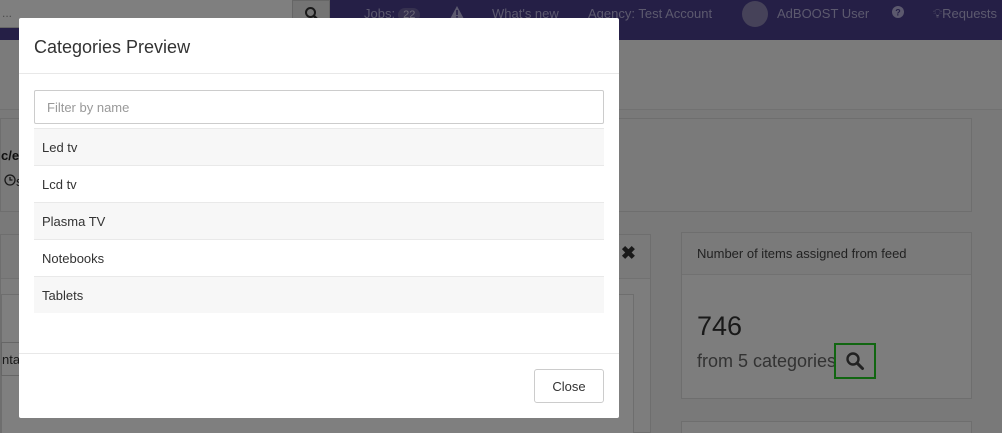 This screenshot has width=1002, height=433. I want to click on list-item: Notebooks, so click(319, 257).